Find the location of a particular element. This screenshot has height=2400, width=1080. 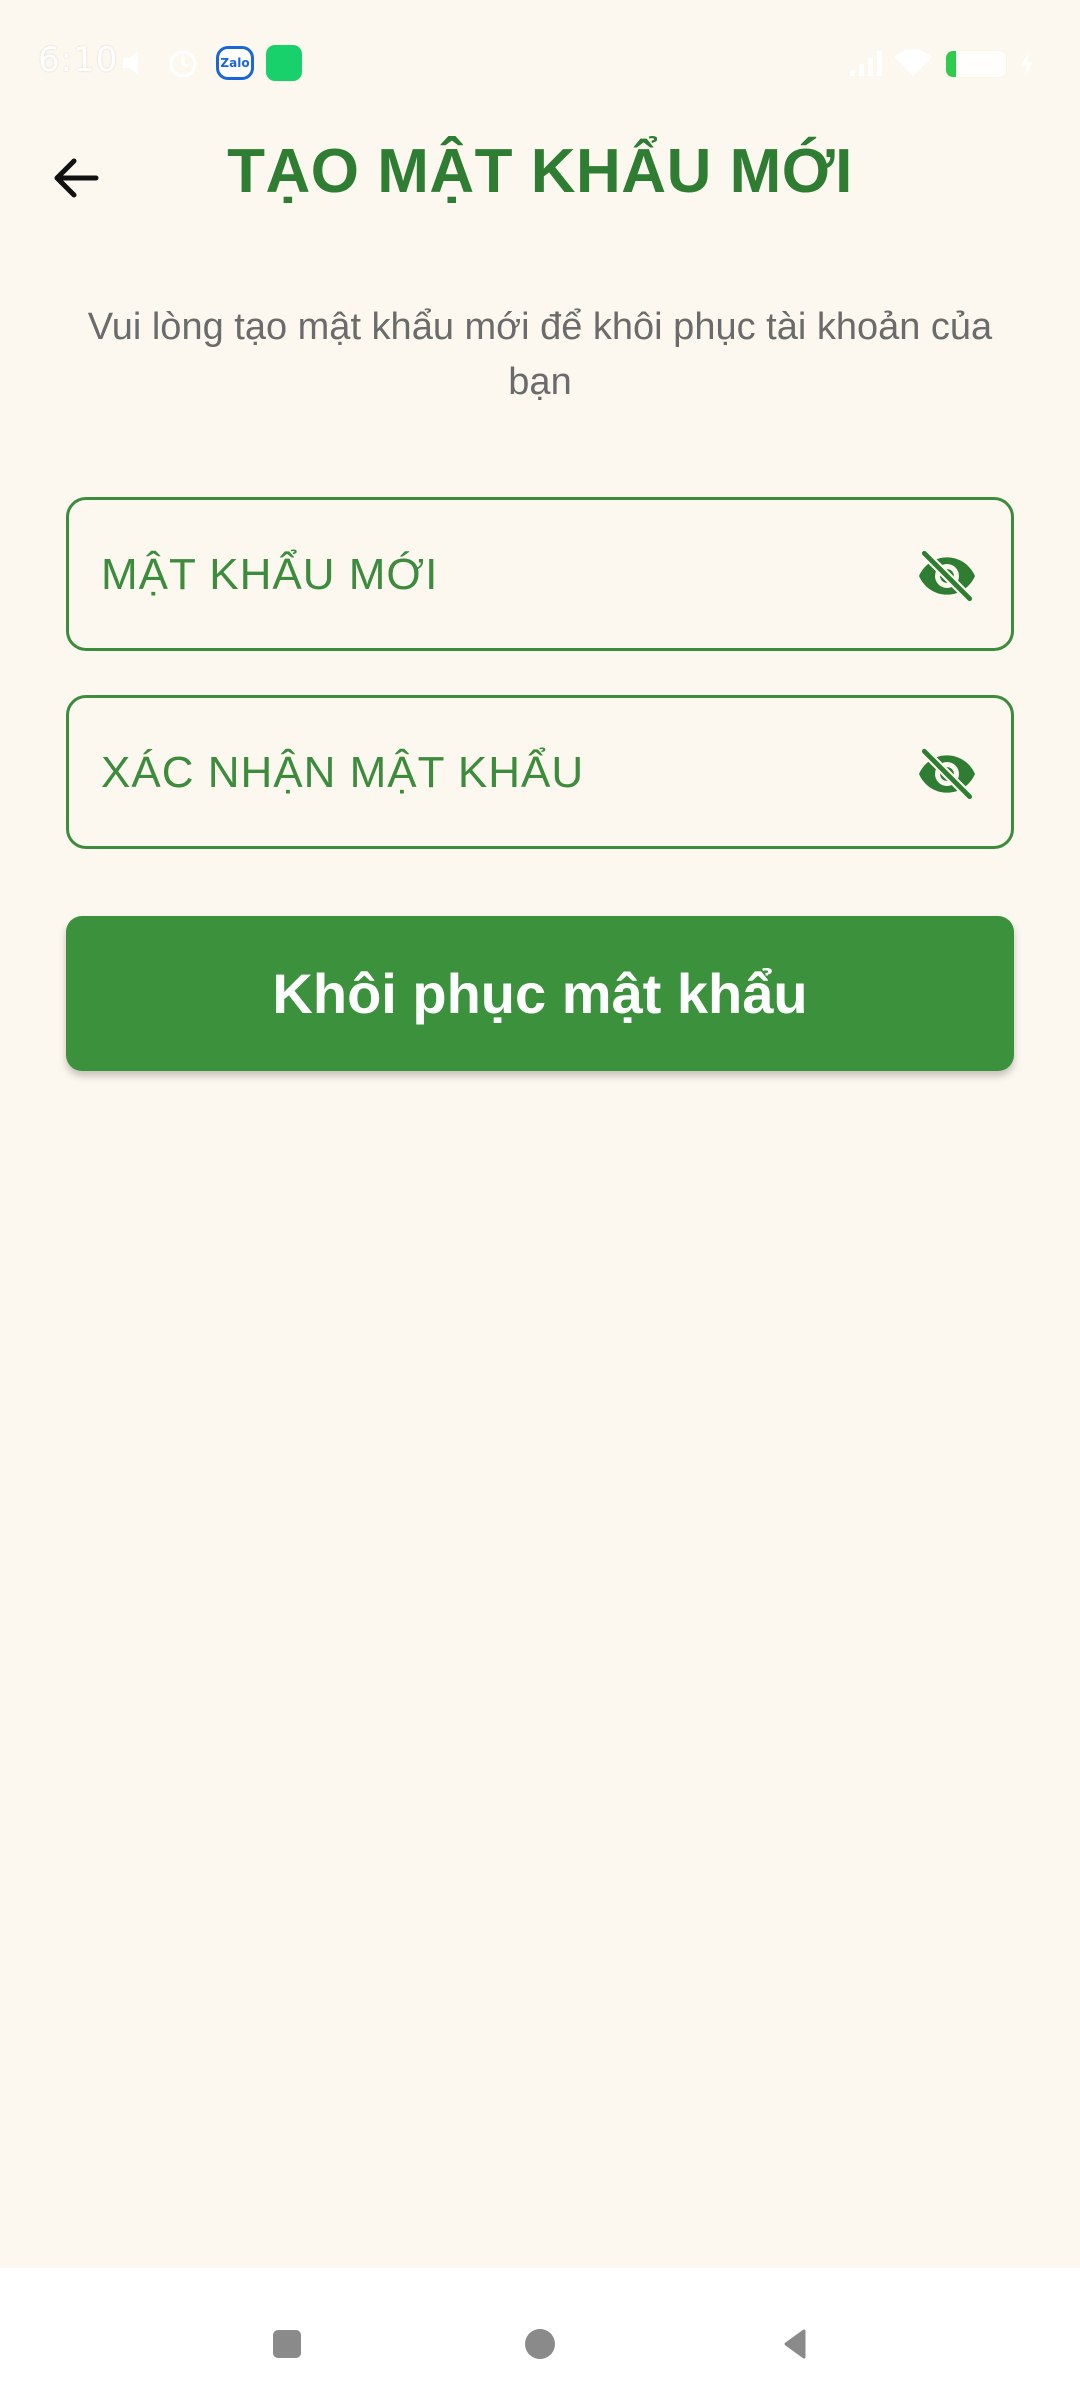

home-icon is located at coordinates (540, 2344).